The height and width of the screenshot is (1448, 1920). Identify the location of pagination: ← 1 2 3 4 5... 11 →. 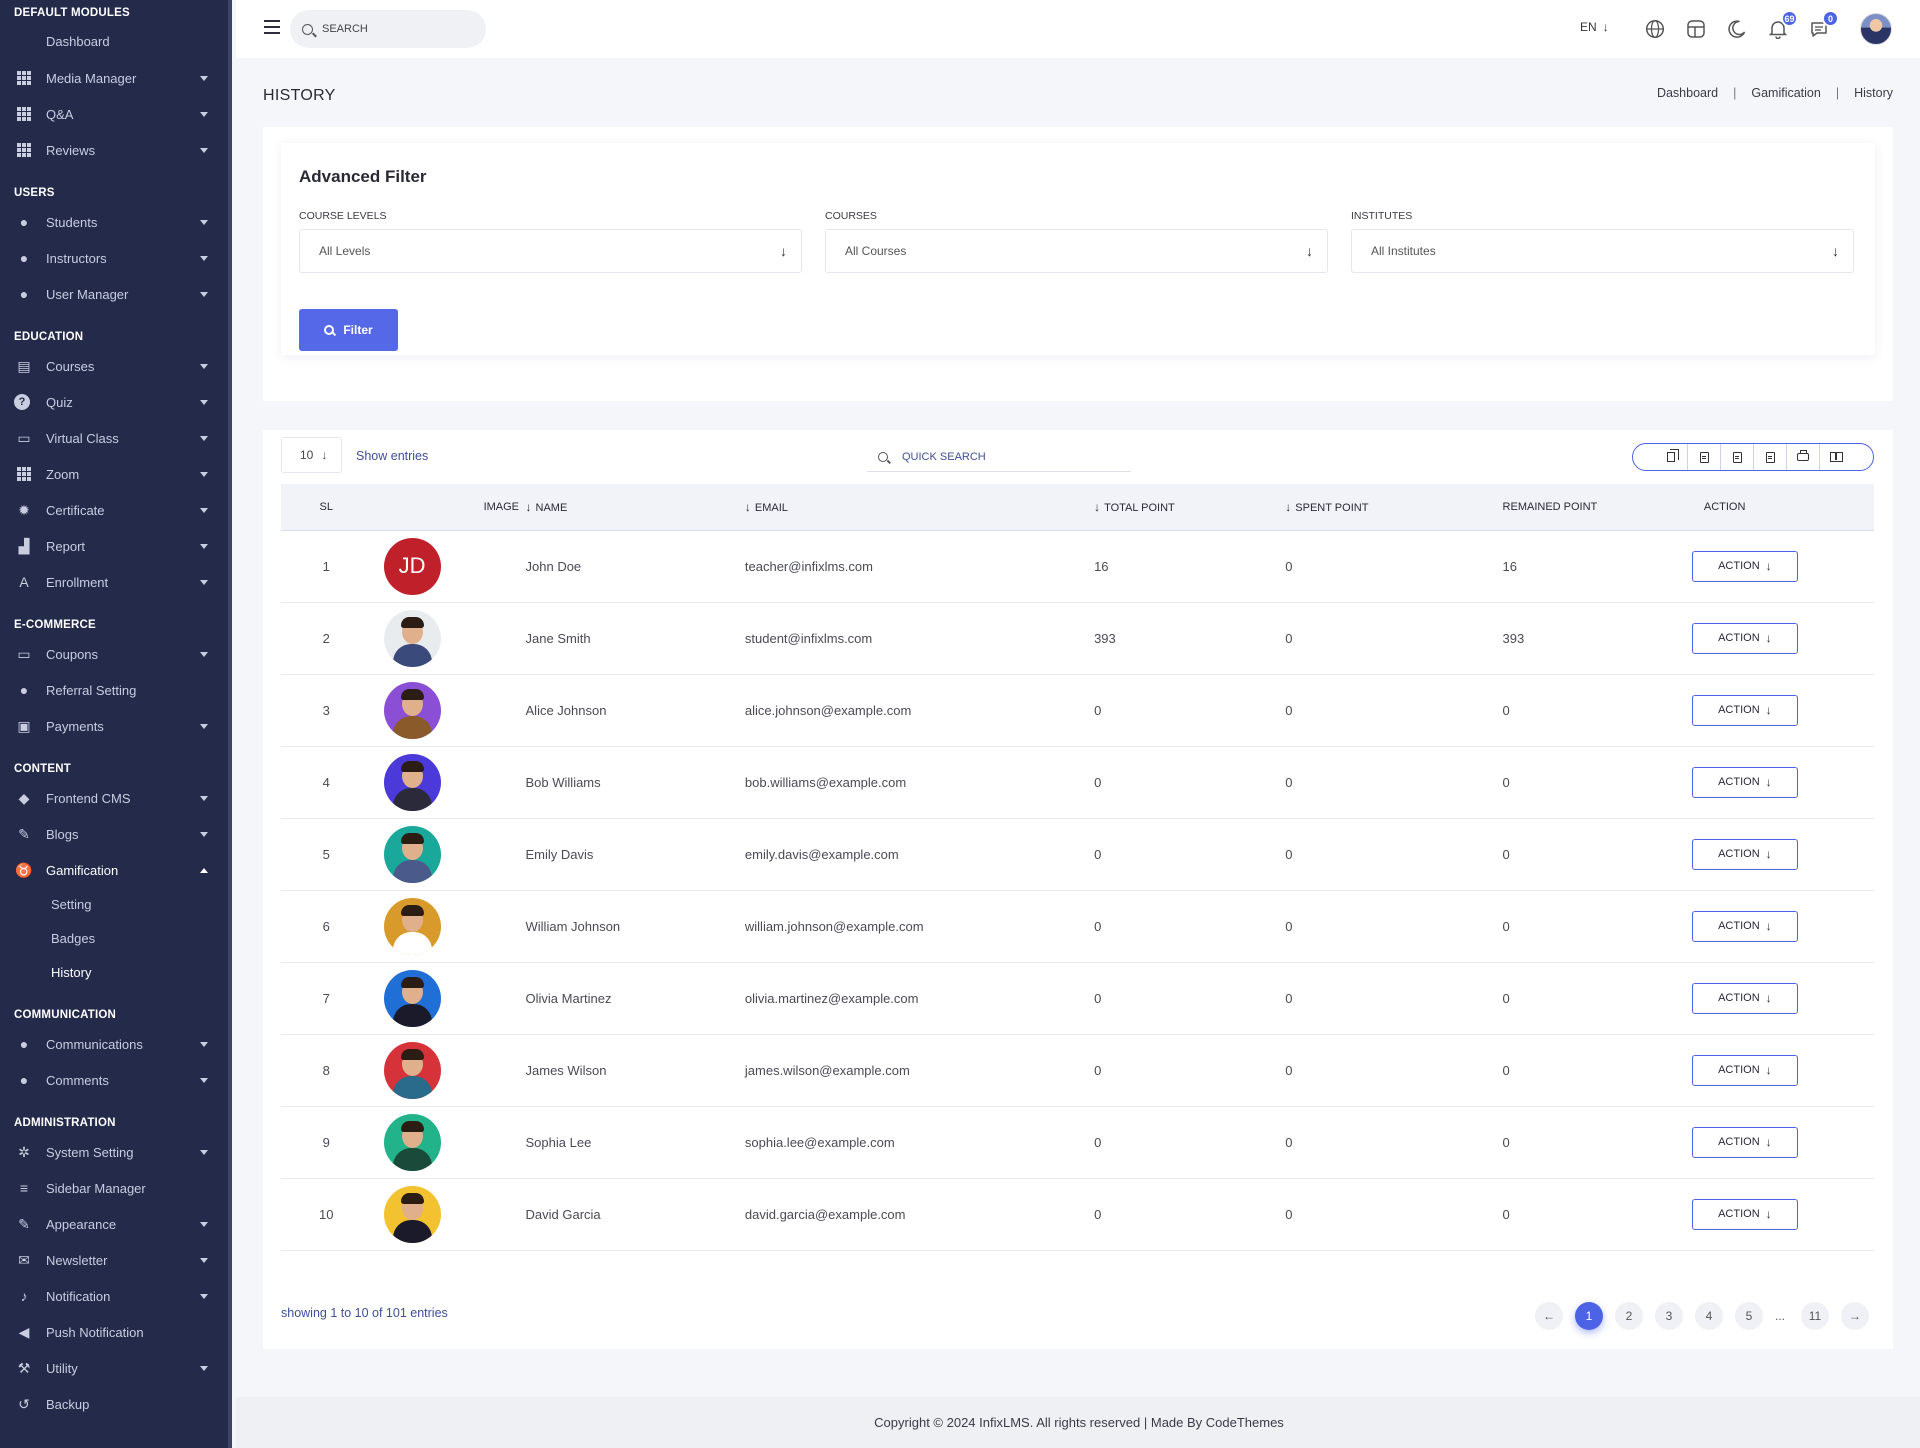
(1702, 1316).